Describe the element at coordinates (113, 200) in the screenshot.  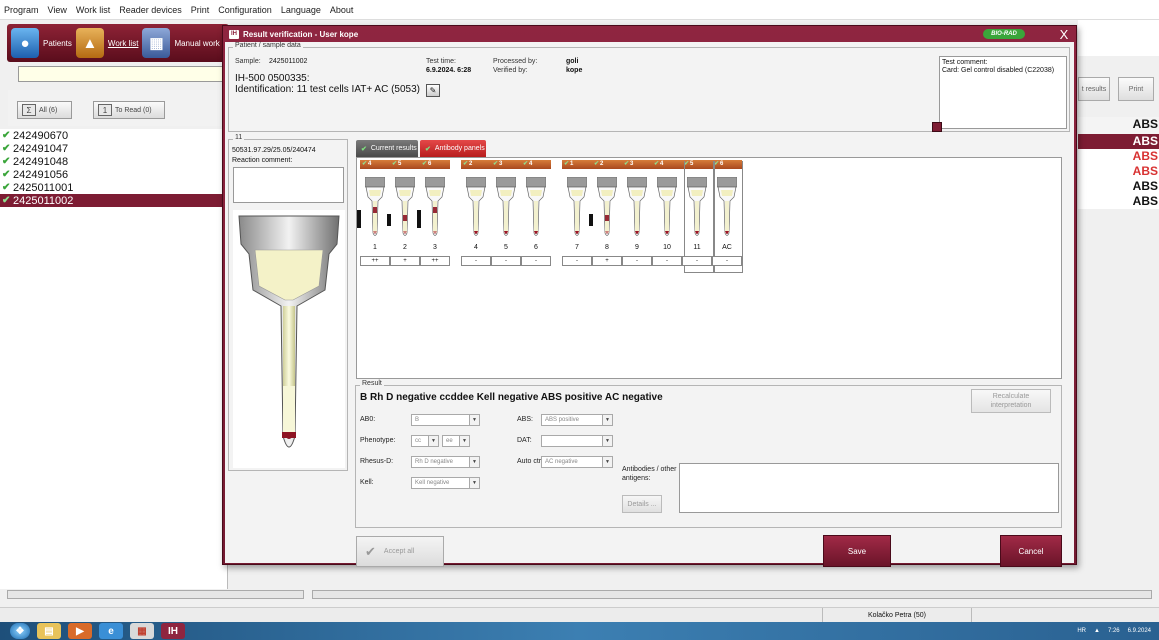
I see `list-item-selected: ✔ 2425011002` at that location.